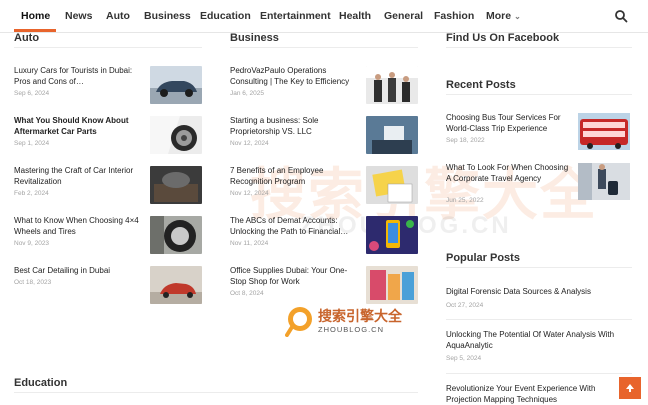  I want to click on scroll-to-top-button, so click(630, 388).